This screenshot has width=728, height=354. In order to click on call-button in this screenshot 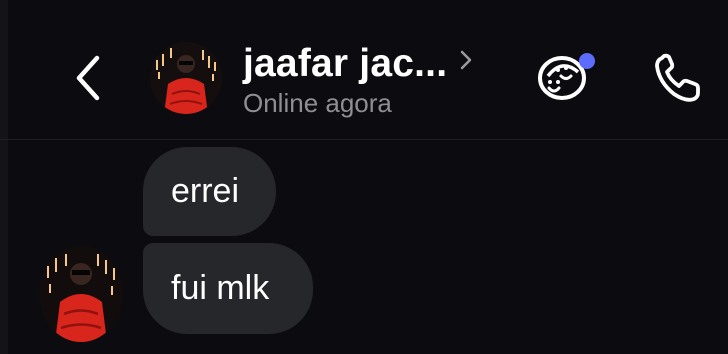, I will do `click(678, 78)`.